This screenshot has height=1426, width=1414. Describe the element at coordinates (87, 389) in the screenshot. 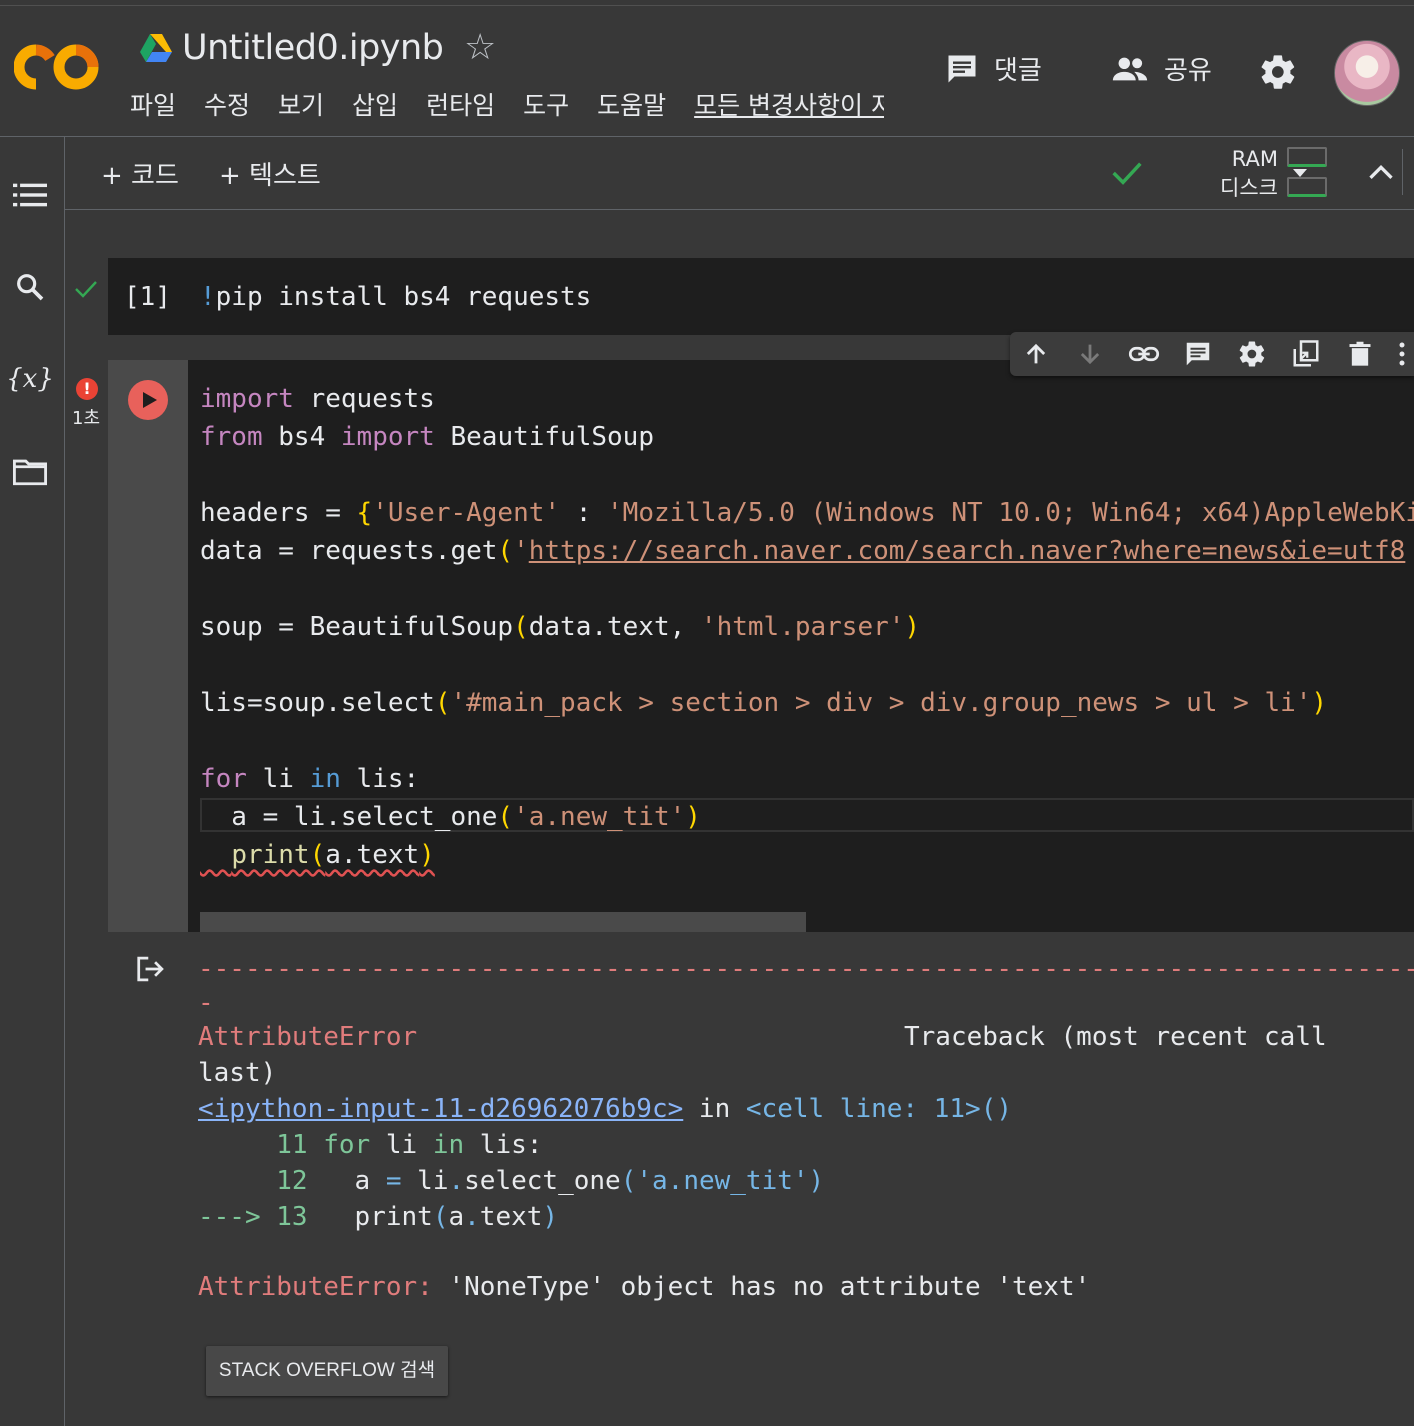

I see `error-badge-icon: !` at that location.